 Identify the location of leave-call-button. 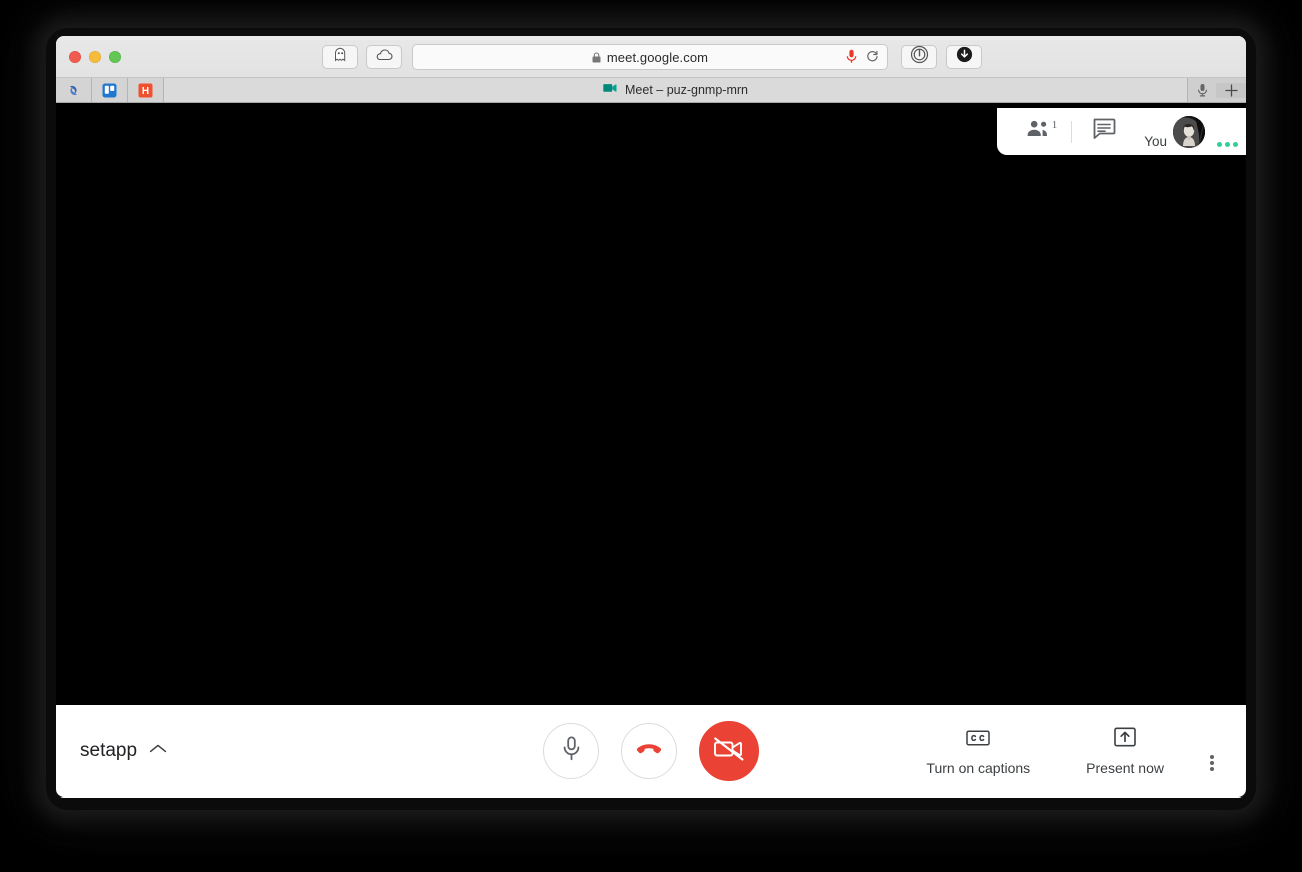
(649, 751).